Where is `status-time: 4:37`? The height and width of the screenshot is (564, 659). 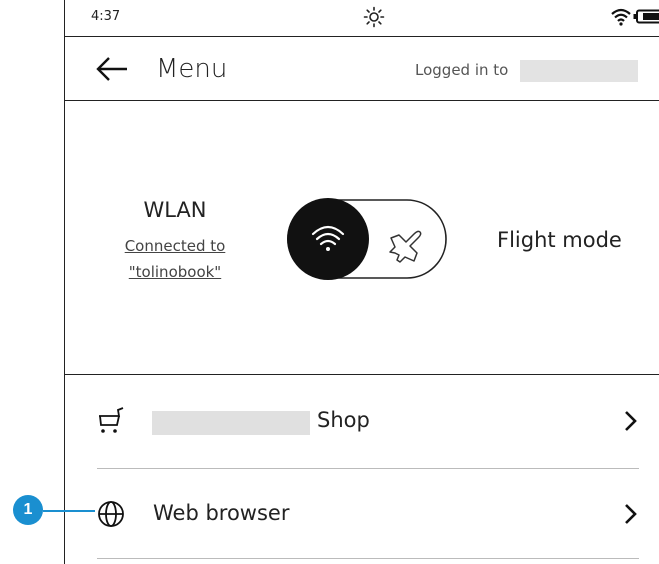 status-time: 4:37 is located at coordinates (106, 16).